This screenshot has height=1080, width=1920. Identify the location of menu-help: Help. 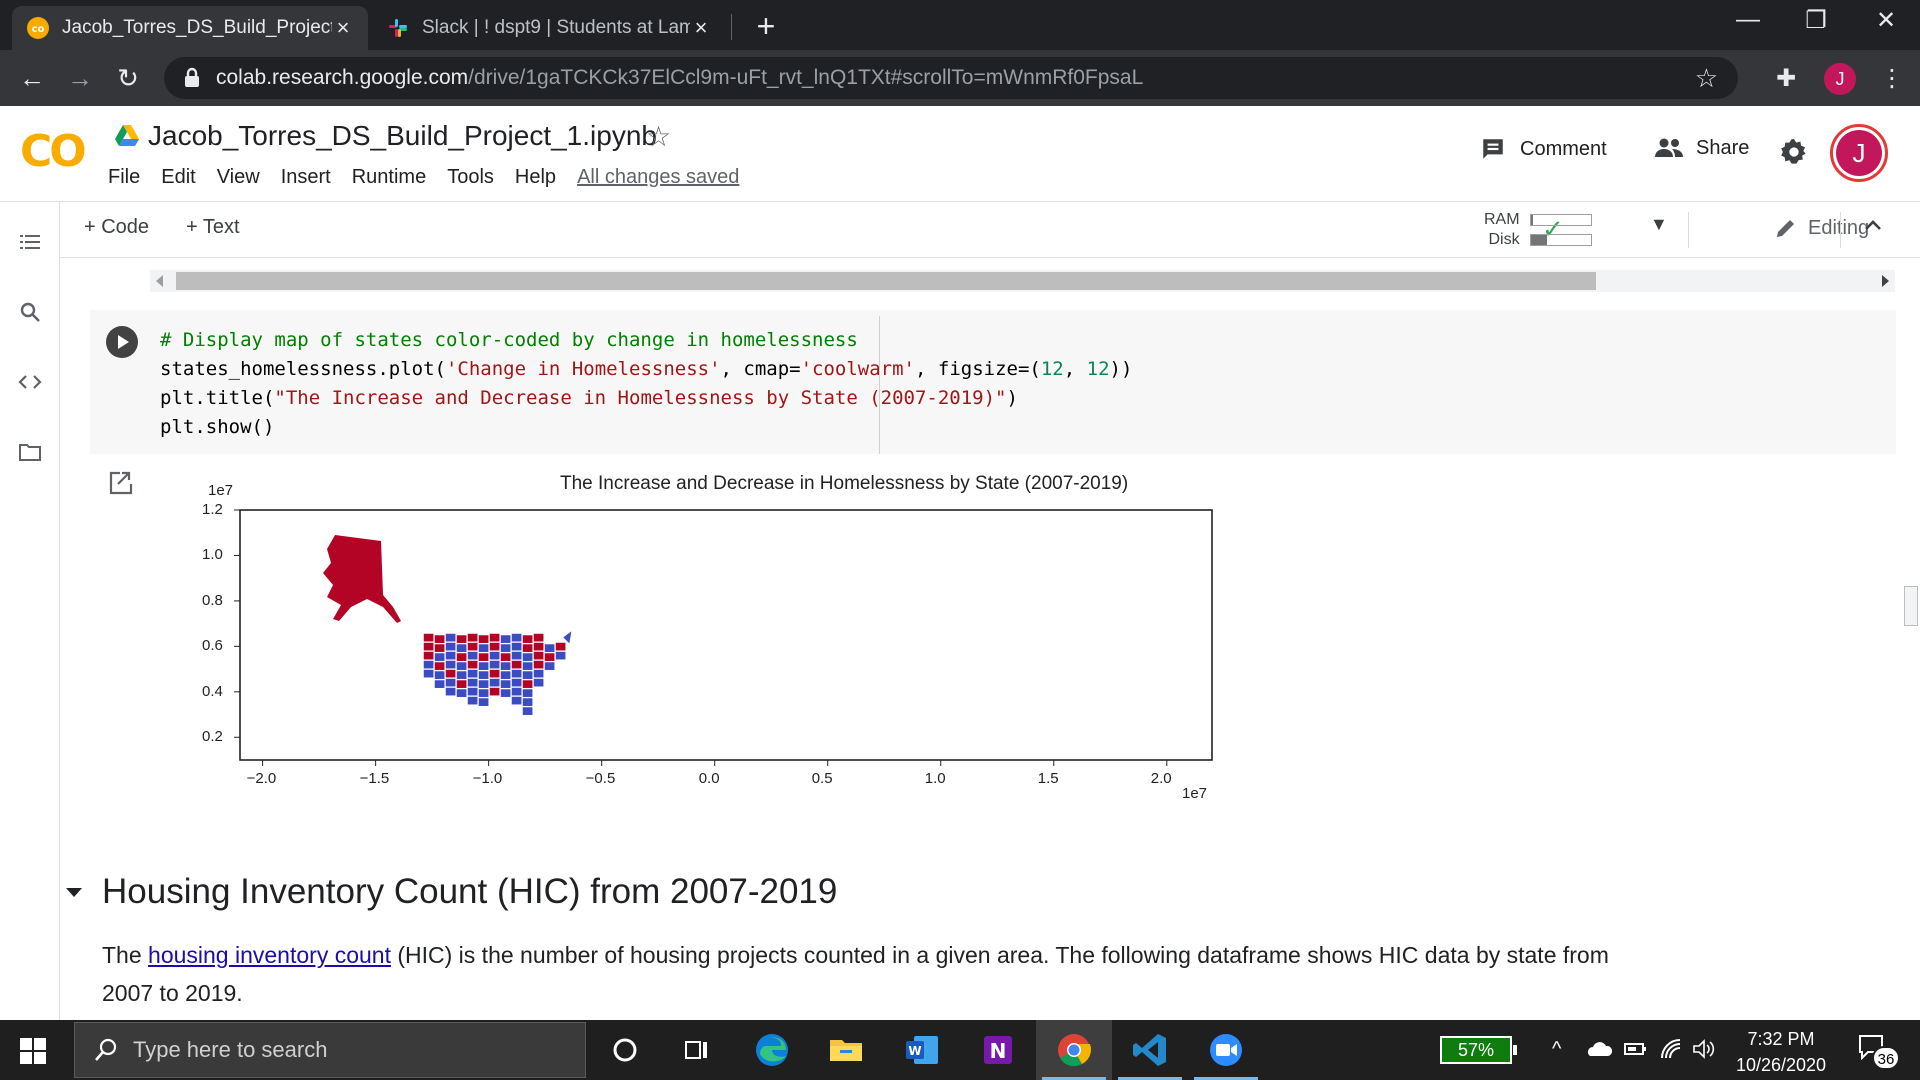
(535, 177).